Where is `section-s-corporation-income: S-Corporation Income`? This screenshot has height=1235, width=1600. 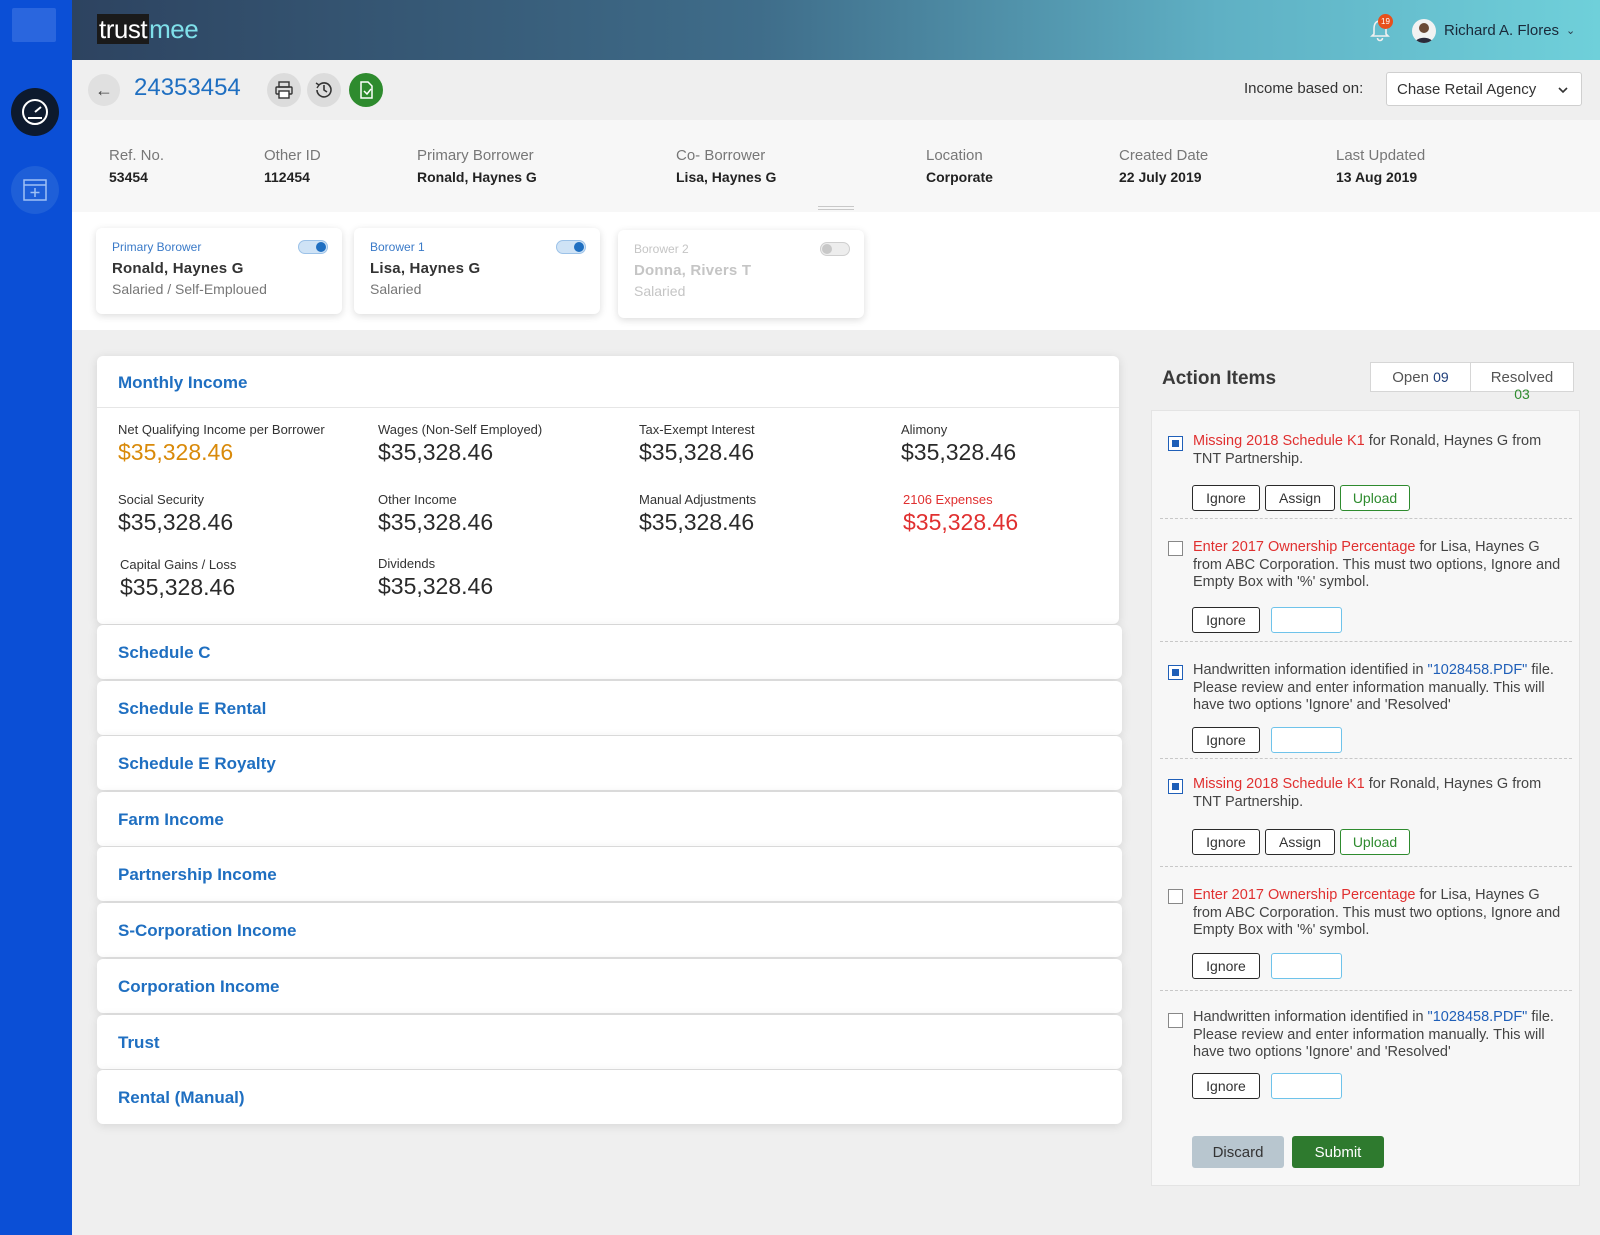 section-s-corporation-income: S-Corporation Income is located at coordinates (609, 930).